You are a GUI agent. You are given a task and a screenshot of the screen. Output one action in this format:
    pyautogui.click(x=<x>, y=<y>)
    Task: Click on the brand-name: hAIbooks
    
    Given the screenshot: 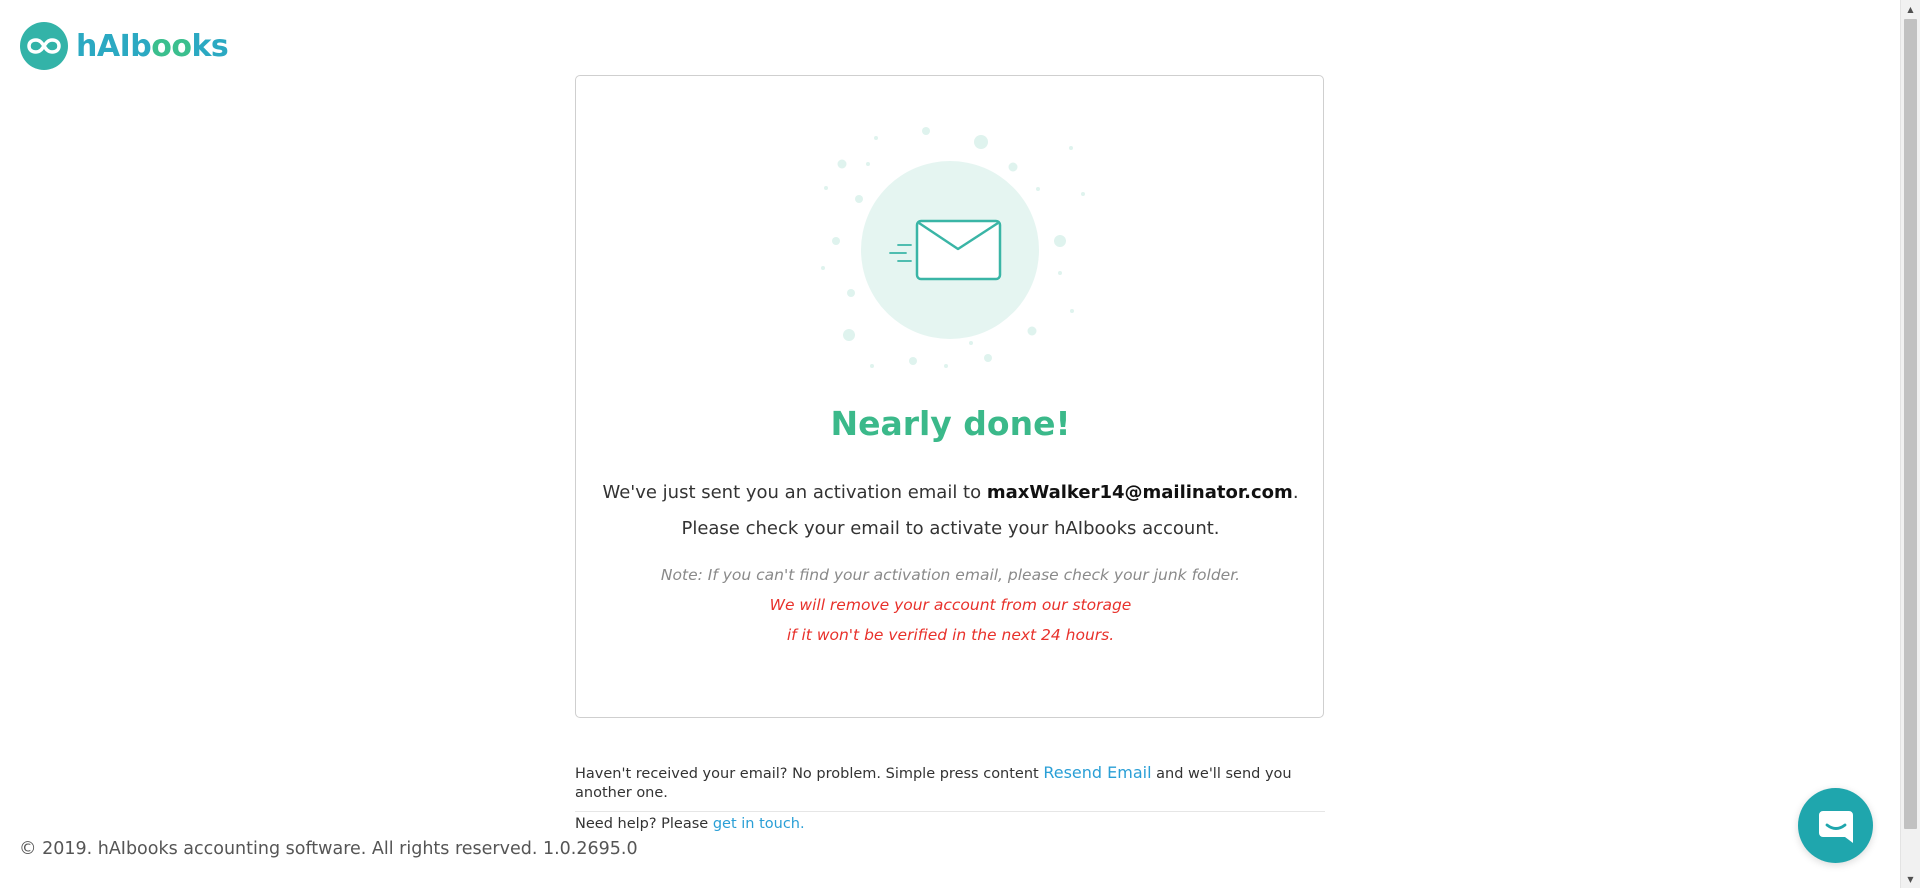 What is the action you would take?
    pyautogui.click(x=152, y=46)
    